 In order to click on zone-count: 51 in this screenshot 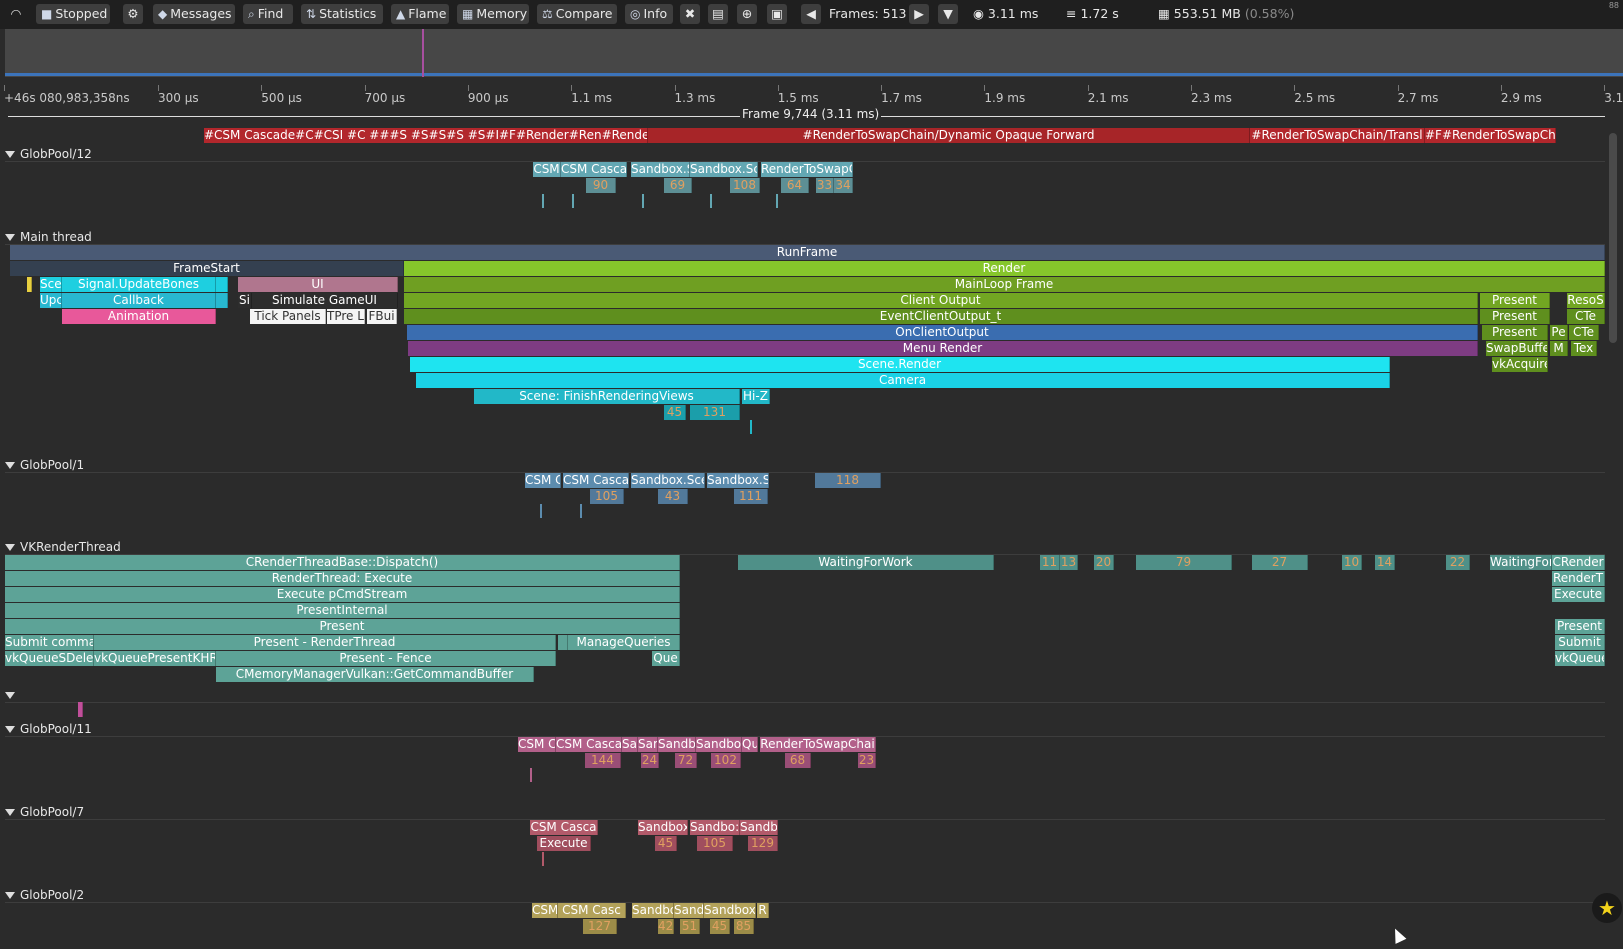, I will do `click(690, 926)`.